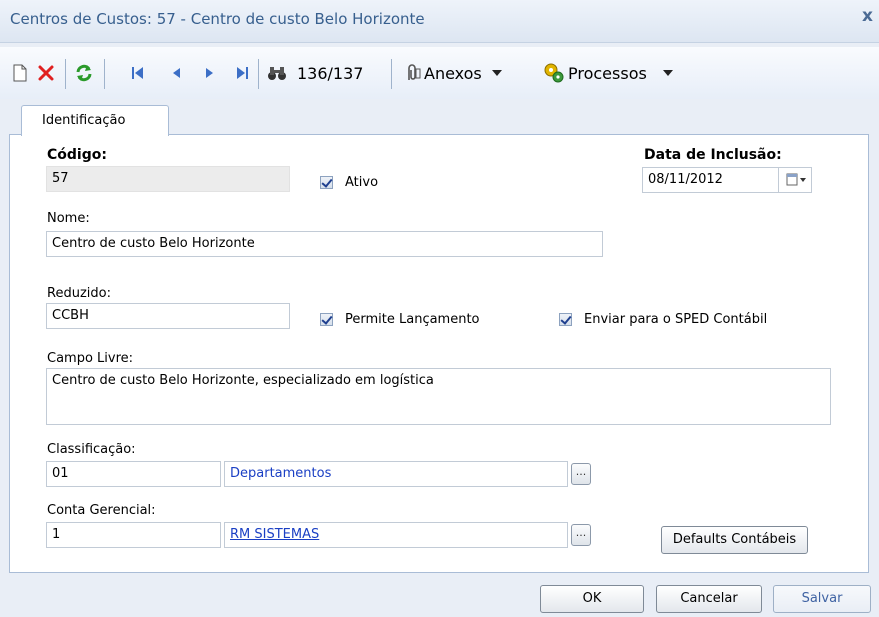 Image resolution: width=879 pixels, height=617 pixels. I want to click on conta-gerencial-desc-field: RM SISTEMAS, so click(396, 535).